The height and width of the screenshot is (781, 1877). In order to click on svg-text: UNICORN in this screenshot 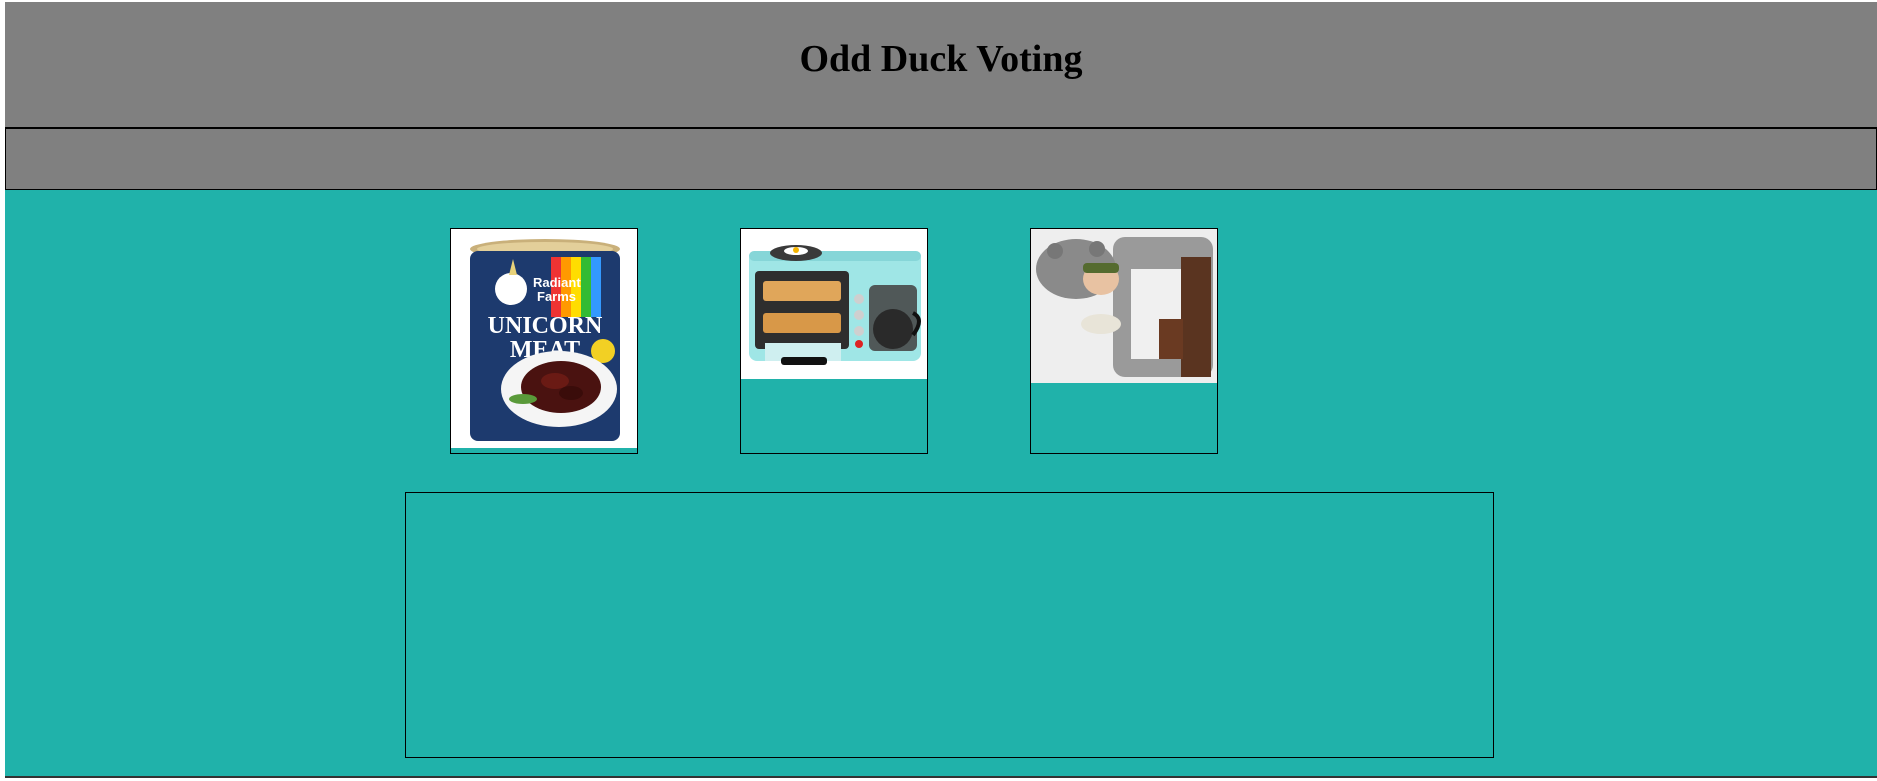, I will do `click(545, 326)`.